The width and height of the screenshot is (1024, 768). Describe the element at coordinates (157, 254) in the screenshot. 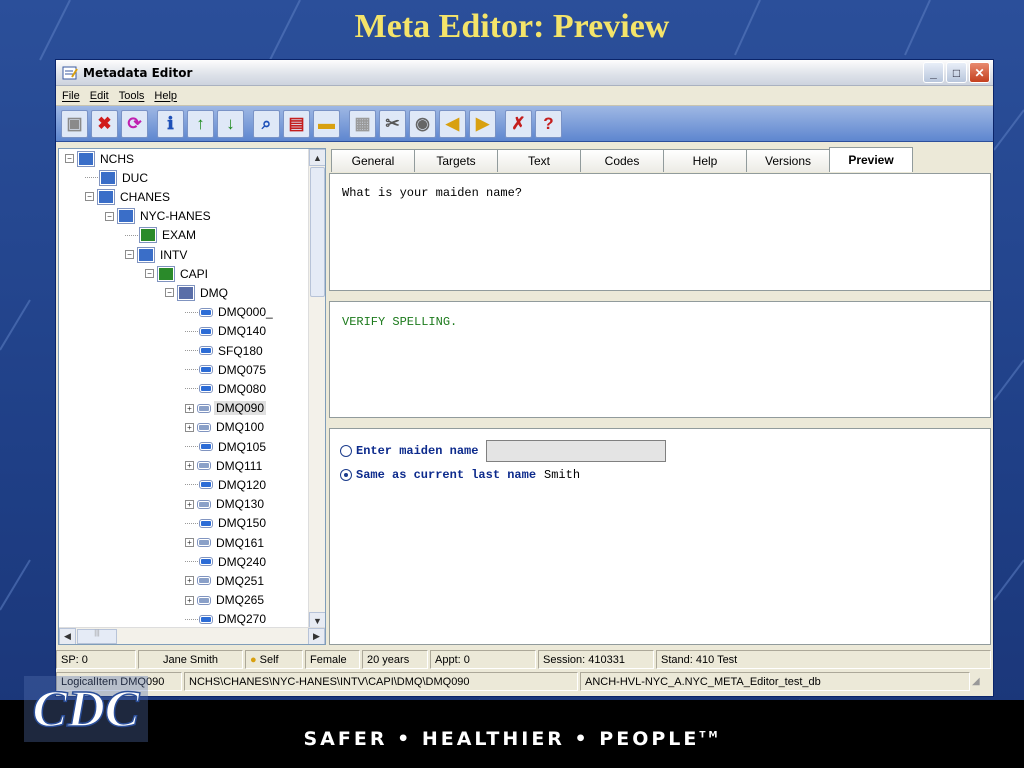

I see `tree-node: − INTV` at that location.